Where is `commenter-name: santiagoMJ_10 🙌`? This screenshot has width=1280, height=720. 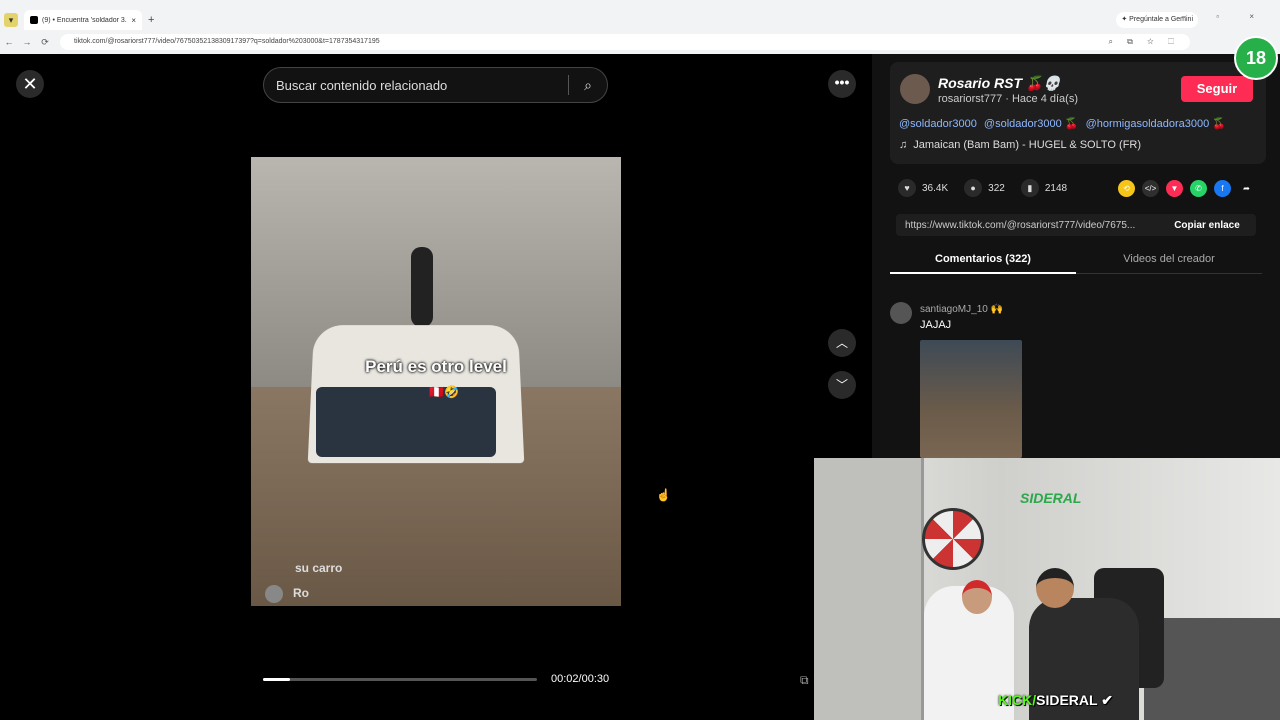
commenter-name: santiagoMJ_10 🙌 is located at coordinates (961, 309).